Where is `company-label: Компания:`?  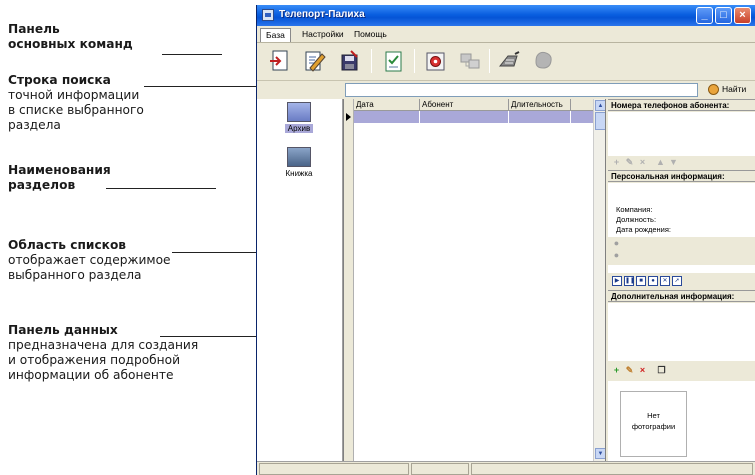 company-label: Компания: is located at coordinates (634, 209).